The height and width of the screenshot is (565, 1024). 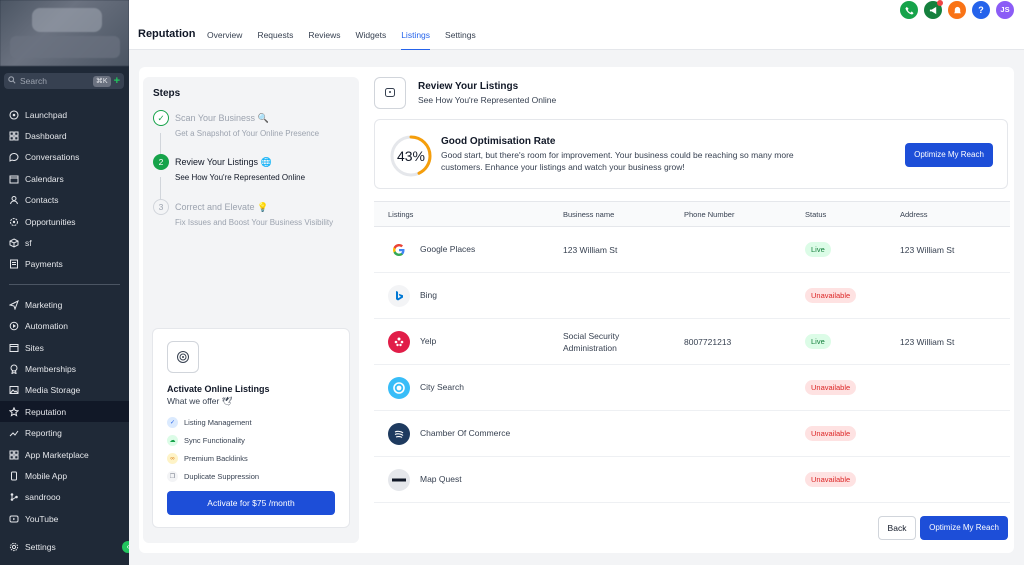 What do you see at coordinates (52, 157) in the screenshot?
I see `sidebar-item-label: Conversations` at bounding box center [52, 157].